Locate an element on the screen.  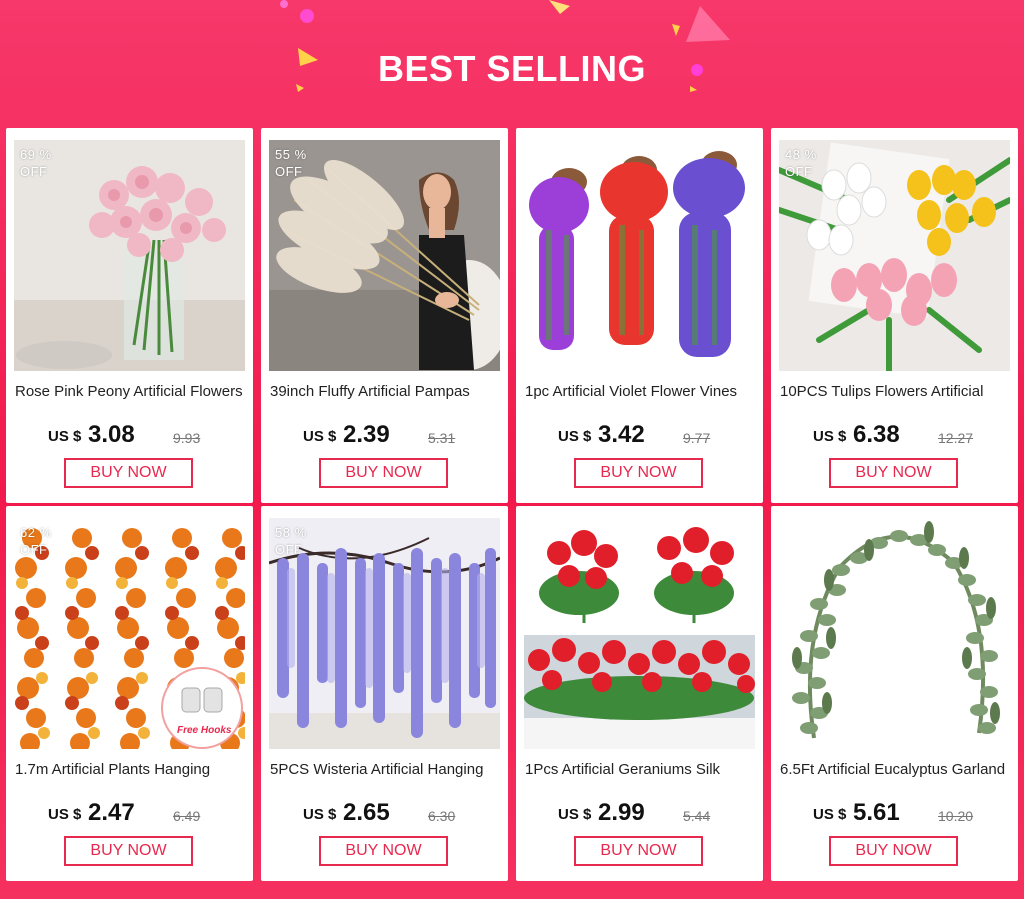
current-price: 2.99 is located at coordinates (621, 812).